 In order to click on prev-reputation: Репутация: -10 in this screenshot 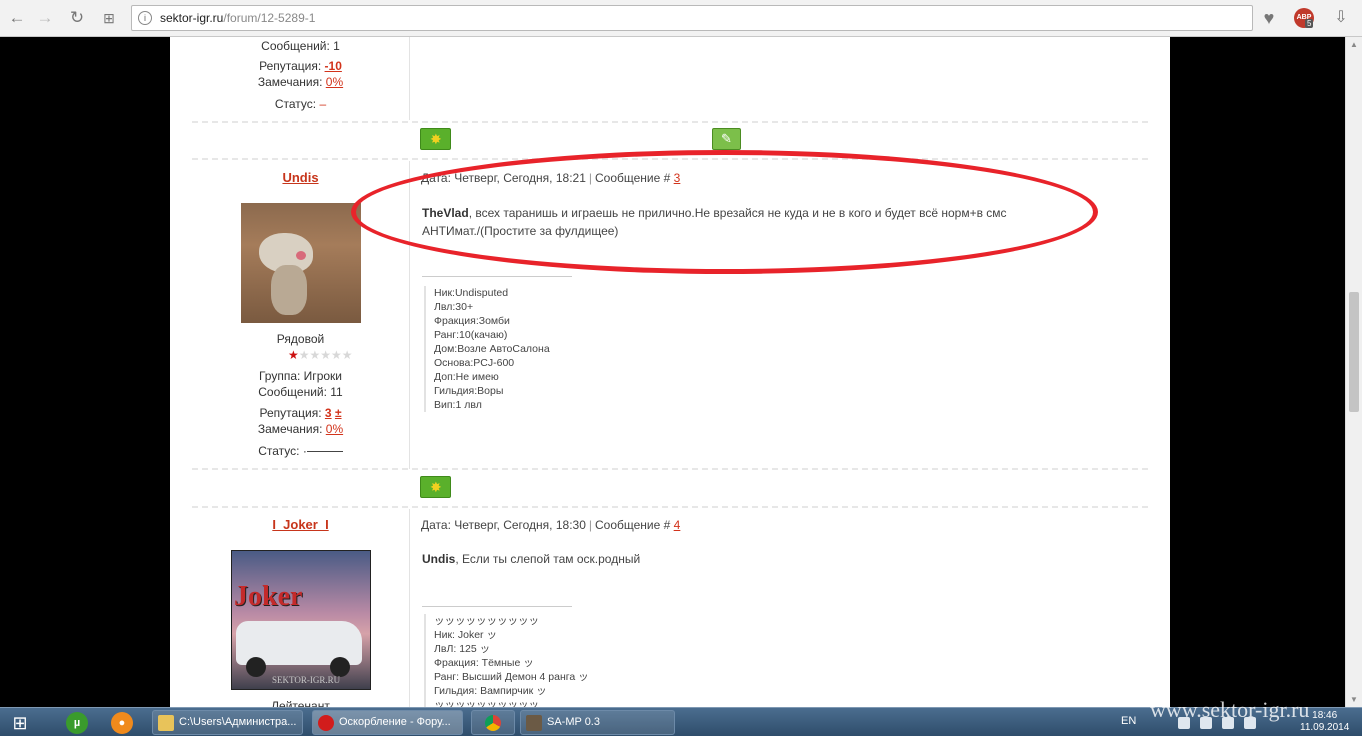, I will do `click(300, 66)`.